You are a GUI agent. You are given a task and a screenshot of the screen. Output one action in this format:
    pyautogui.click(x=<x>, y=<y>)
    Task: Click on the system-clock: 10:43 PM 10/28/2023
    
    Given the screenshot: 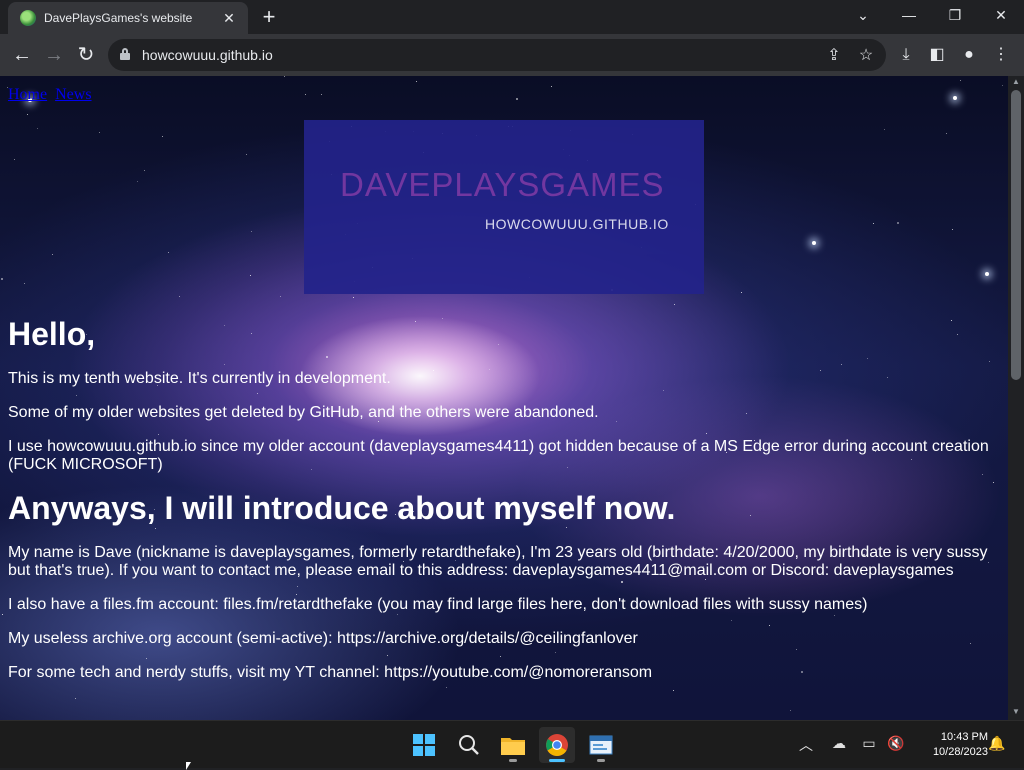 What is the action you would take?
    pyautogui.click(x=952, y=745)
    